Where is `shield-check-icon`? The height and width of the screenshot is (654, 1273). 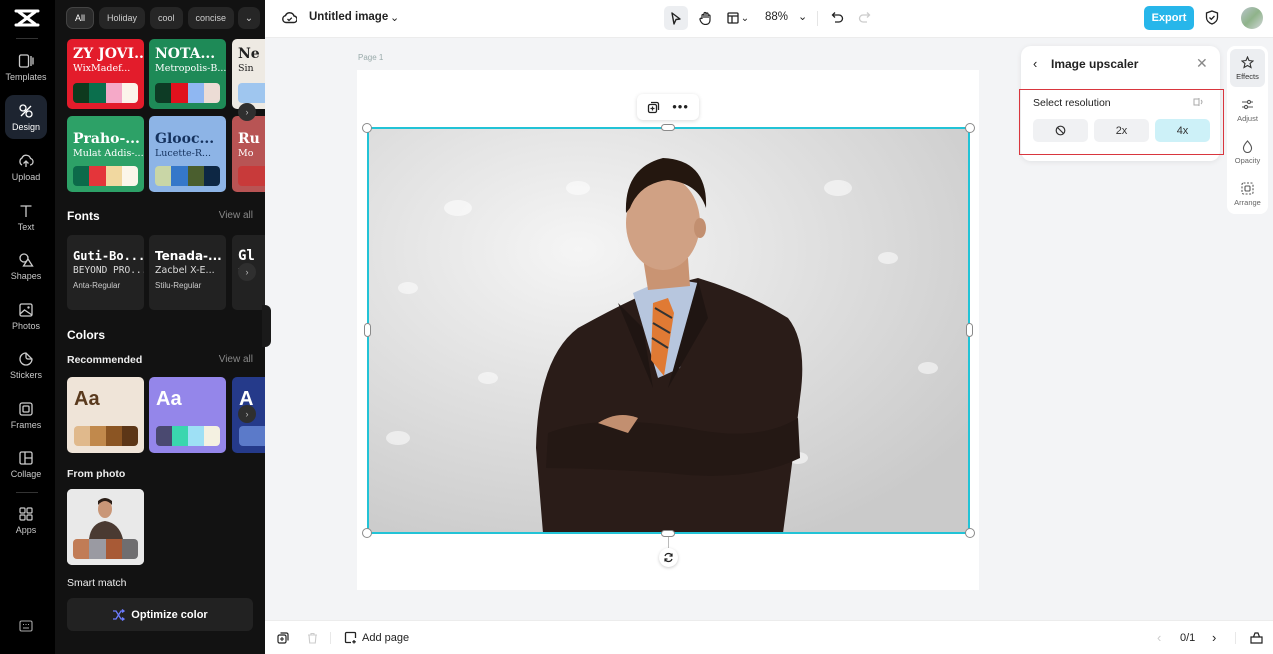
shield-check-icon is located at coordinates (1212, 17).